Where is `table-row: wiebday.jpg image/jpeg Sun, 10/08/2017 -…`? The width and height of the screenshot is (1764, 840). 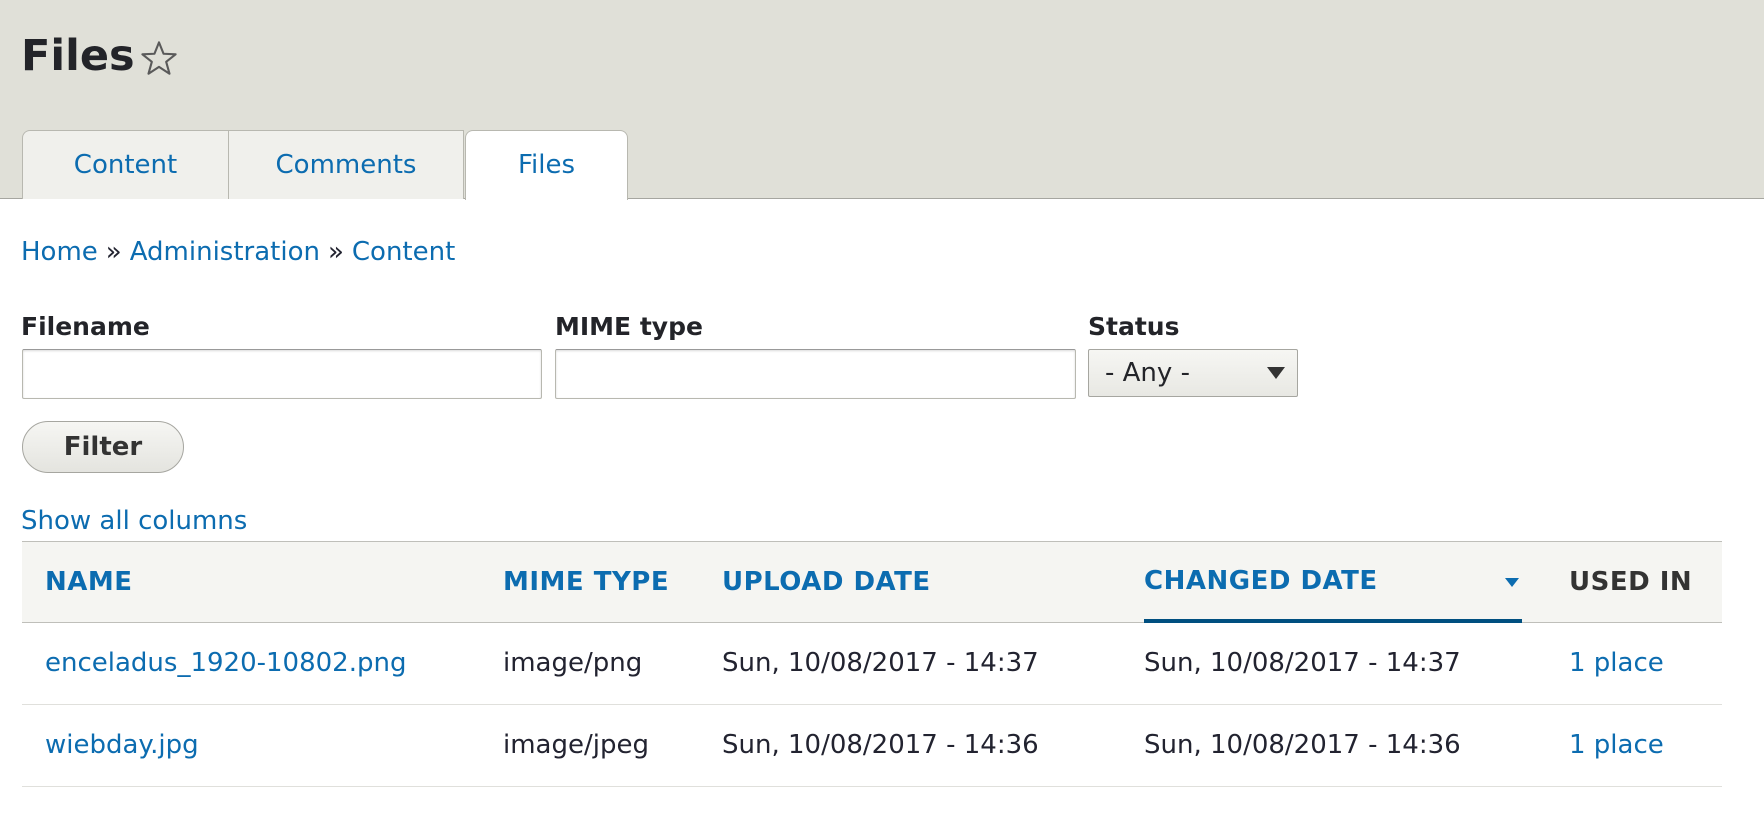
table-row: wiebday.jpg image/jpeg Sun, 10/08/2017 -… is located at coordinates (872, 746).